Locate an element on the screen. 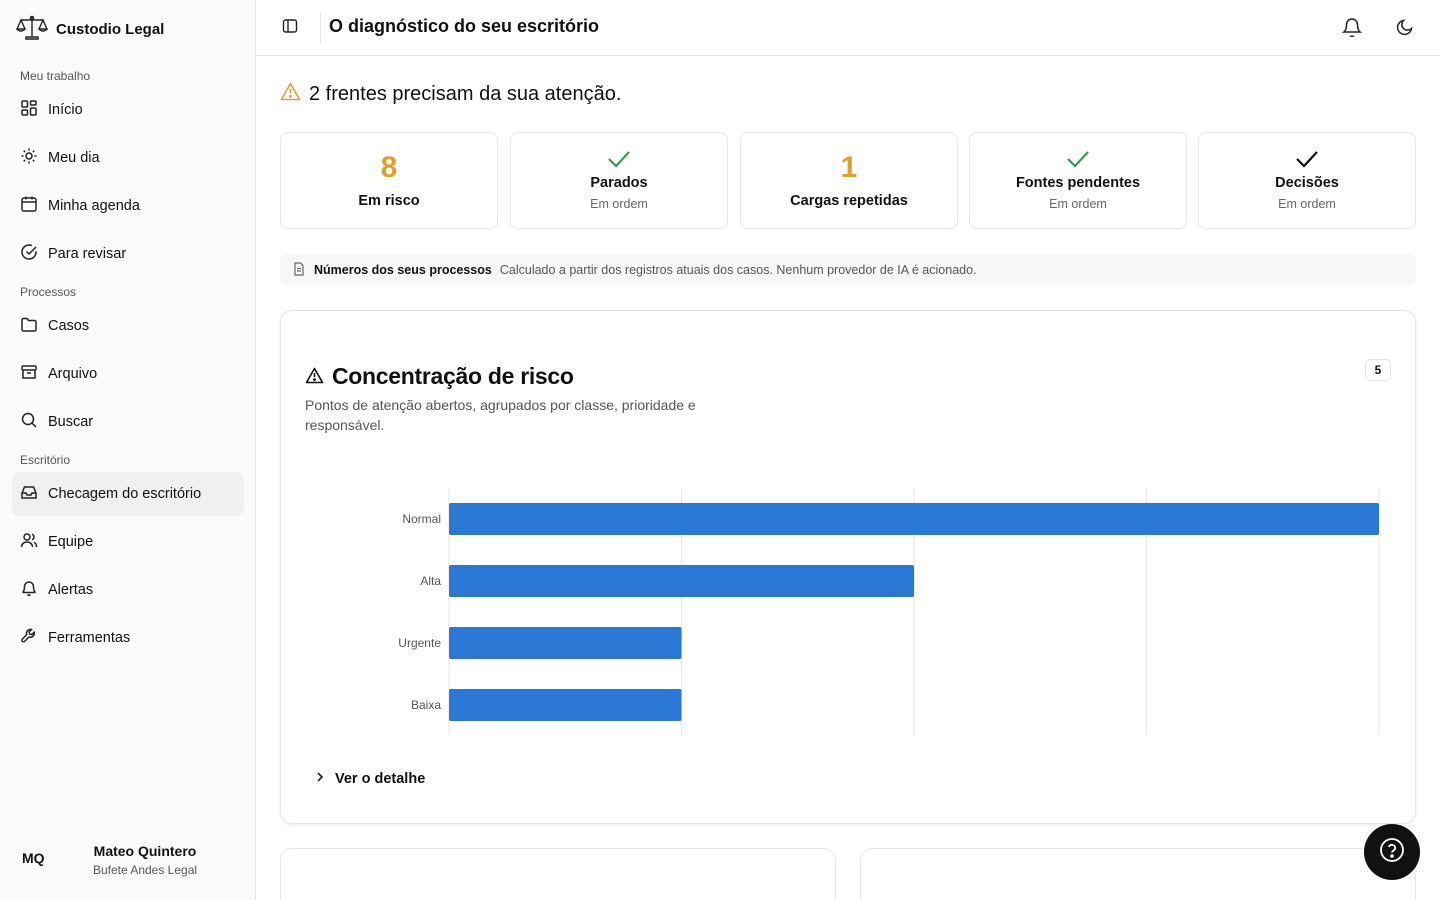 This screenshot has width=1440, height=900. folder-icon is located at coordinates (29, 326).